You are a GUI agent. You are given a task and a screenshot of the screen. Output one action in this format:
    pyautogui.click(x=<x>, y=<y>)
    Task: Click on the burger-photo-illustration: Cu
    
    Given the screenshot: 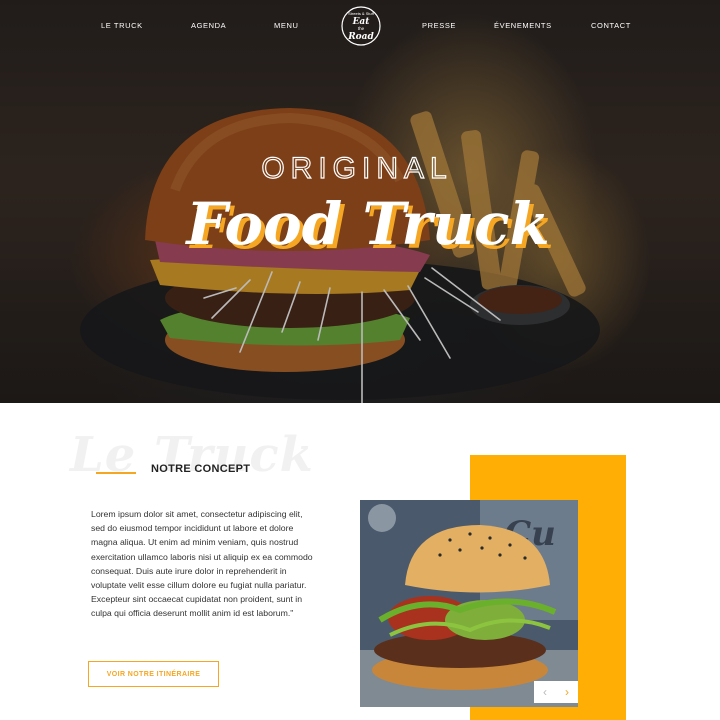 What is the action you would take?
    pyautogui.click(x=469, y=603)
    